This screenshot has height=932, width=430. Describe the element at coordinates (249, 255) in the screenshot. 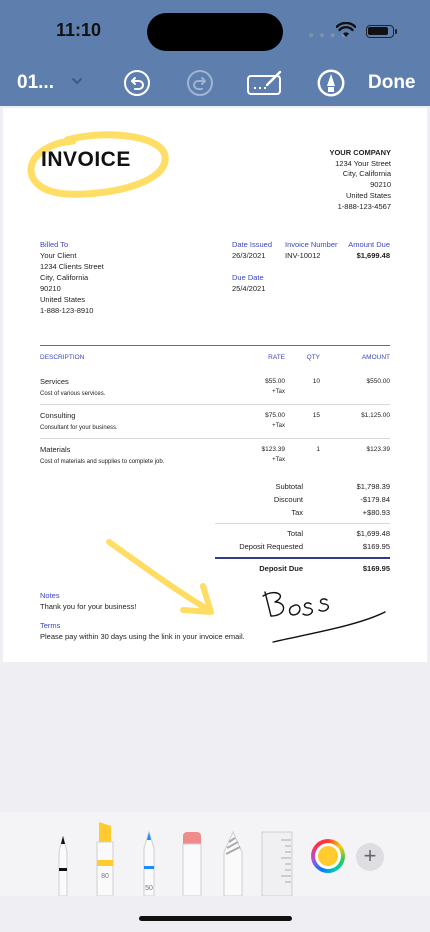

I see `date-issued-value: 26/3/2021` at that location.